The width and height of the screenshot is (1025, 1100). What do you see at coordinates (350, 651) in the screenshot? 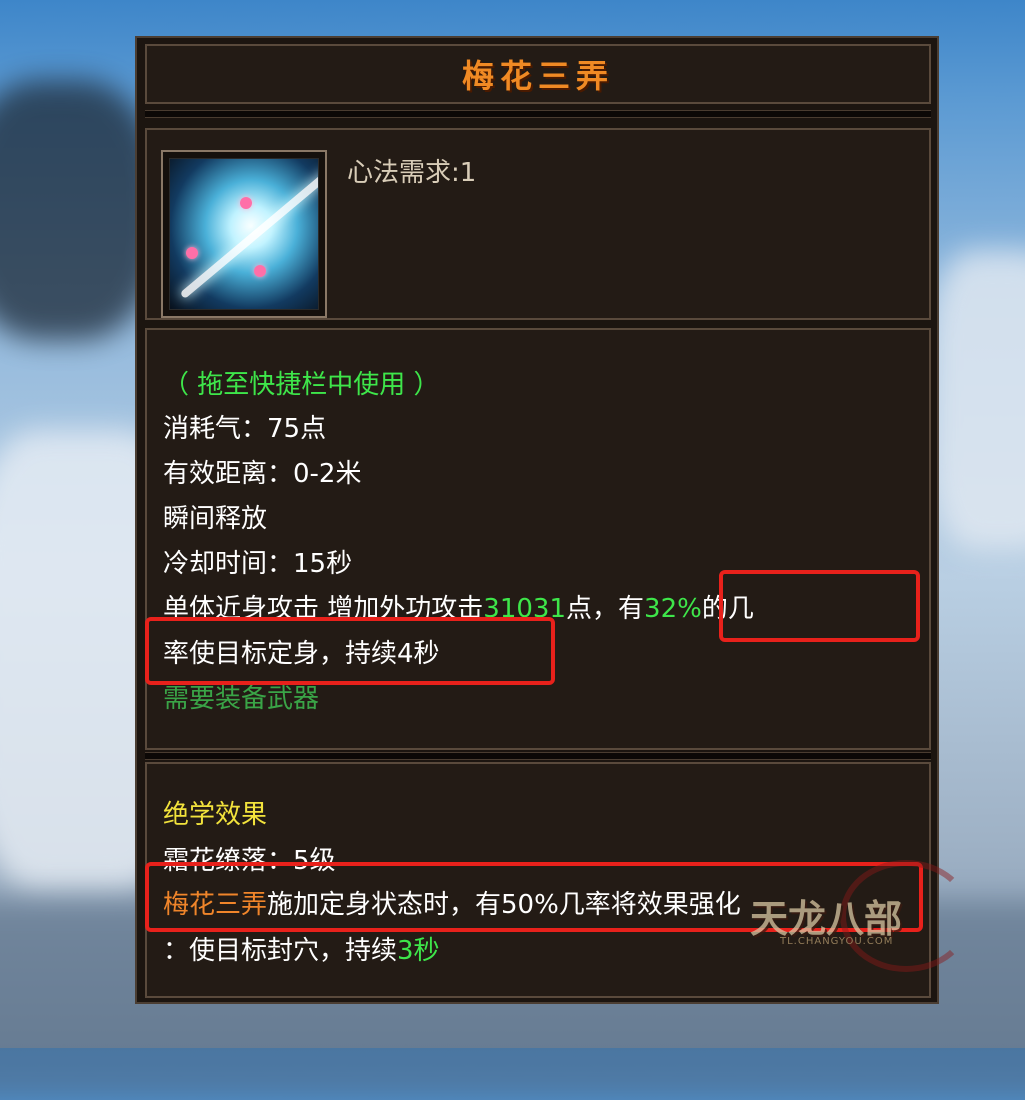
I see `highlight-box-stun` at bounding box center [350, 651].